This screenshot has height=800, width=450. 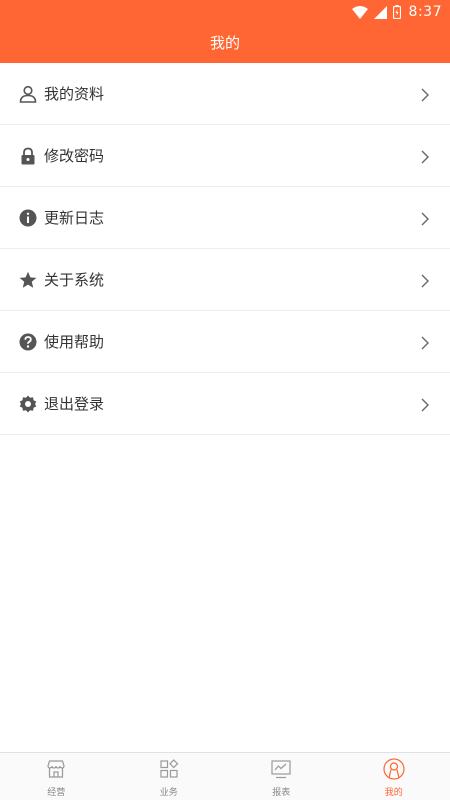 I want to click on signal-icon, so click(x=380, y=12).